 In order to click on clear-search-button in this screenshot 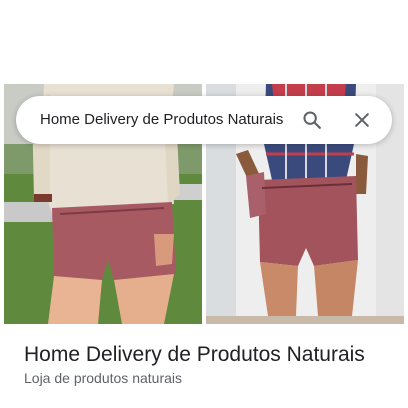, I will do `click(362, 120)`.